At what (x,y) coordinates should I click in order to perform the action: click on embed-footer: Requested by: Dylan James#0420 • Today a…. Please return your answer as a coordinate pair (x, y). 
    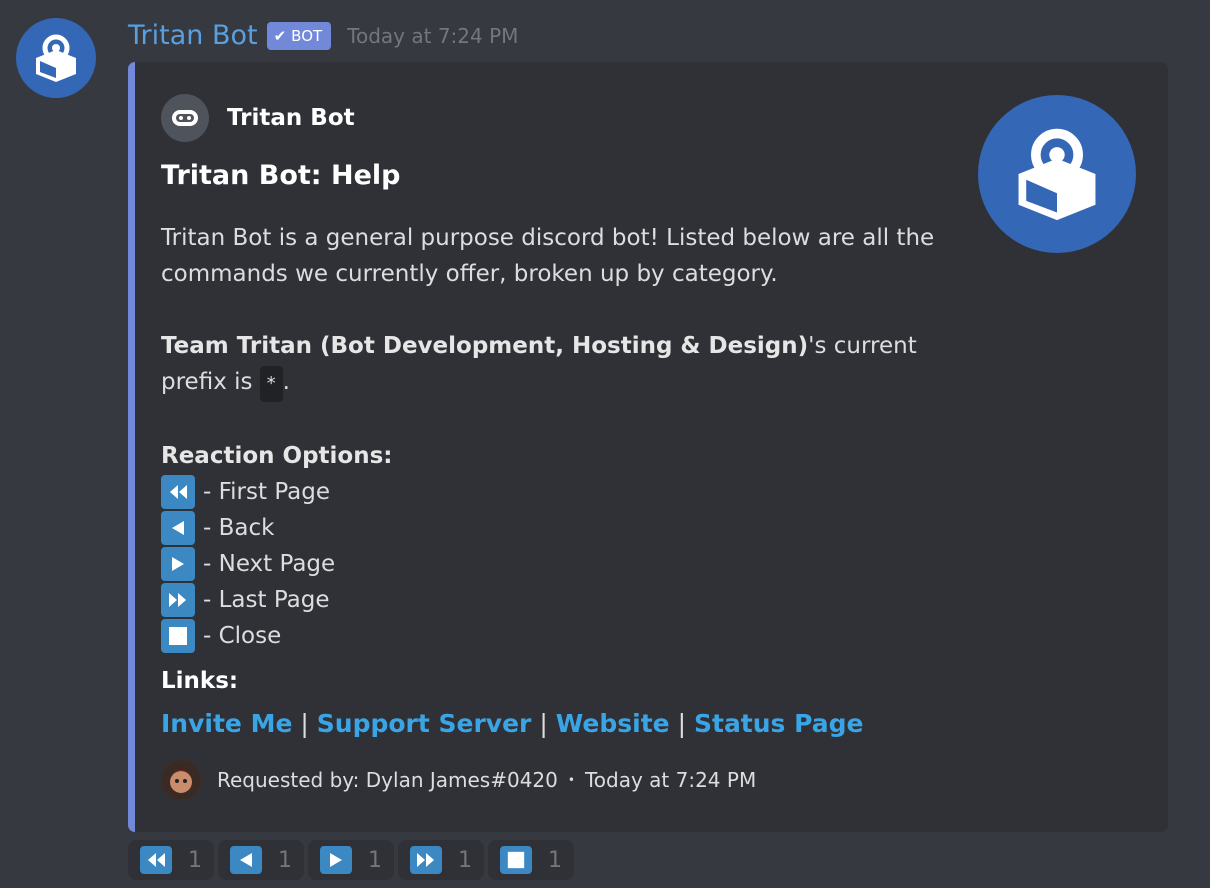
    Looking at the image, I should click on (458, 780).